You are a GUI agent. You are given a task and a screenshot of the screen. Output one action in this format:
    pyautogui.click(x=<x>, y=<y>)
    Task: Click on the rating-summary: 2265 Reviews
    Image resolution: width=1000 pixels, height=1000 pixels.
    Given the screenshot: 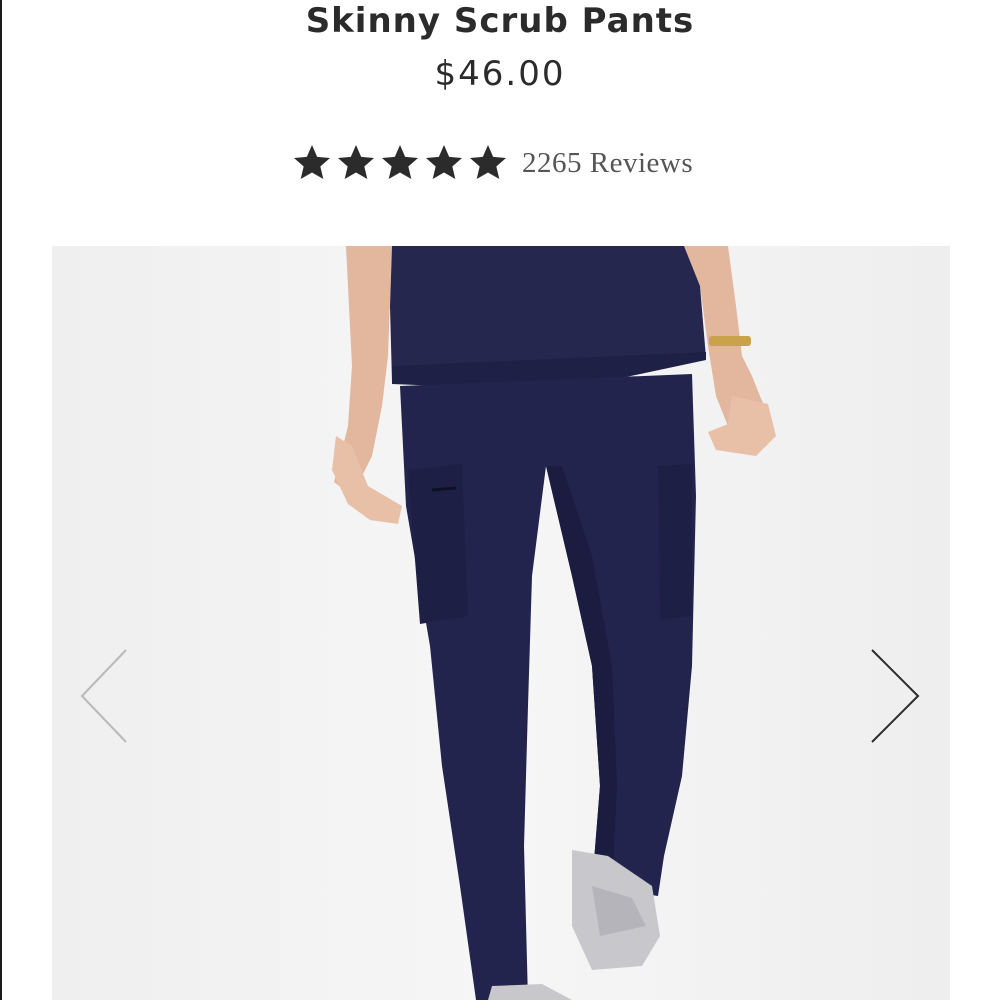 What is the action you would take?
    pyautogui.click(x=492, y=163)
    